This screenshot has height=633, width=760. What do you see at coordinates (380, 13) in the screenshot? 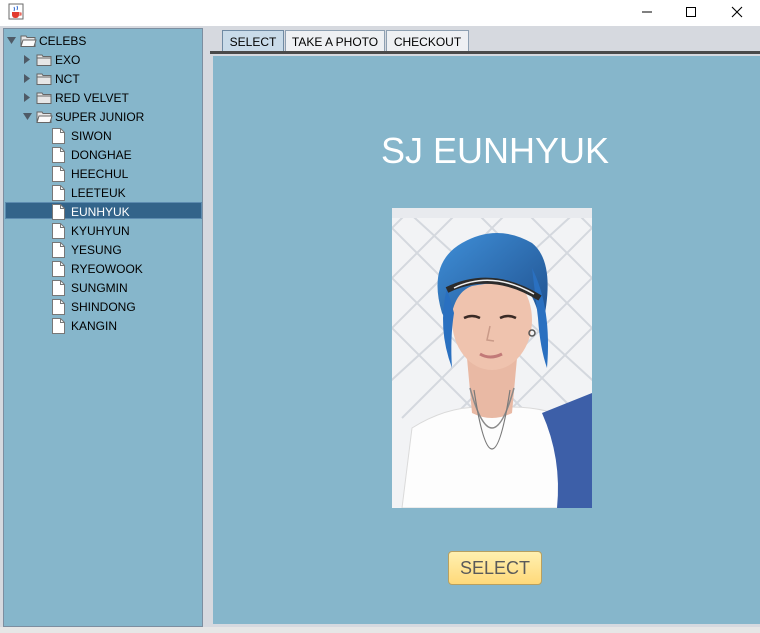
I see `title-bar` at bounding box center [380, 13].